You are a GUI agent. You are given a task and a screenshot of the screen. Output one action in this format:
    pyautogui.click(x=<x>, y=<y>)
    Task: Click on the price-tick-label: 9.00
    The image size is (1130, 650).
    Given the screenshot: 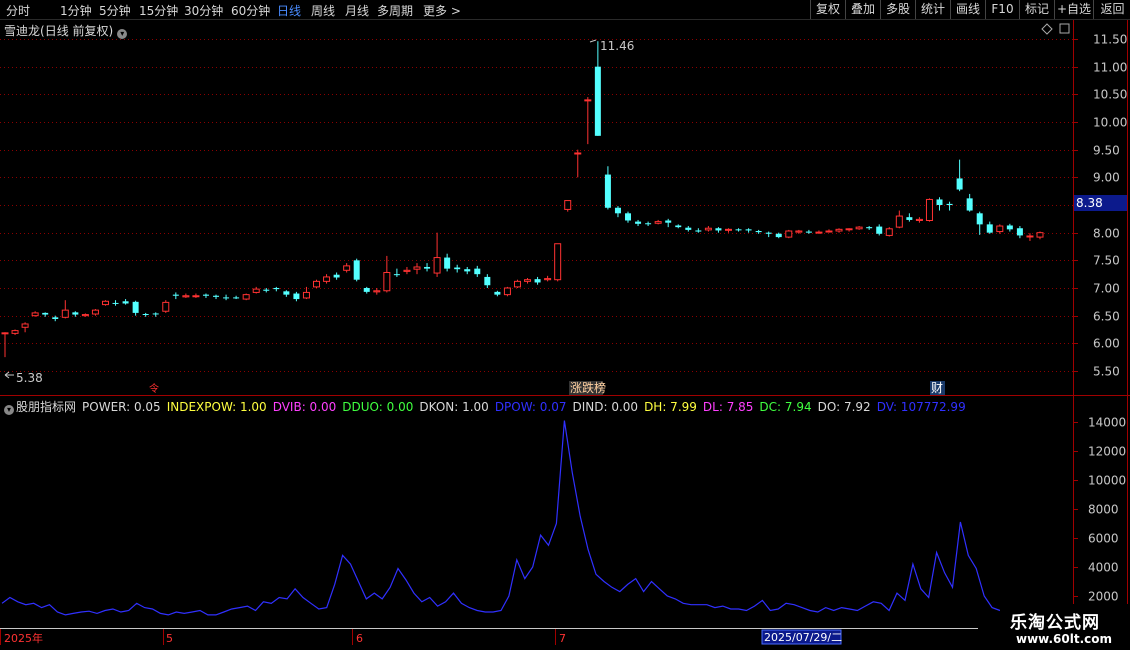 What is the action you would take?
    pyautogui.click(x=1106, y=178)
    